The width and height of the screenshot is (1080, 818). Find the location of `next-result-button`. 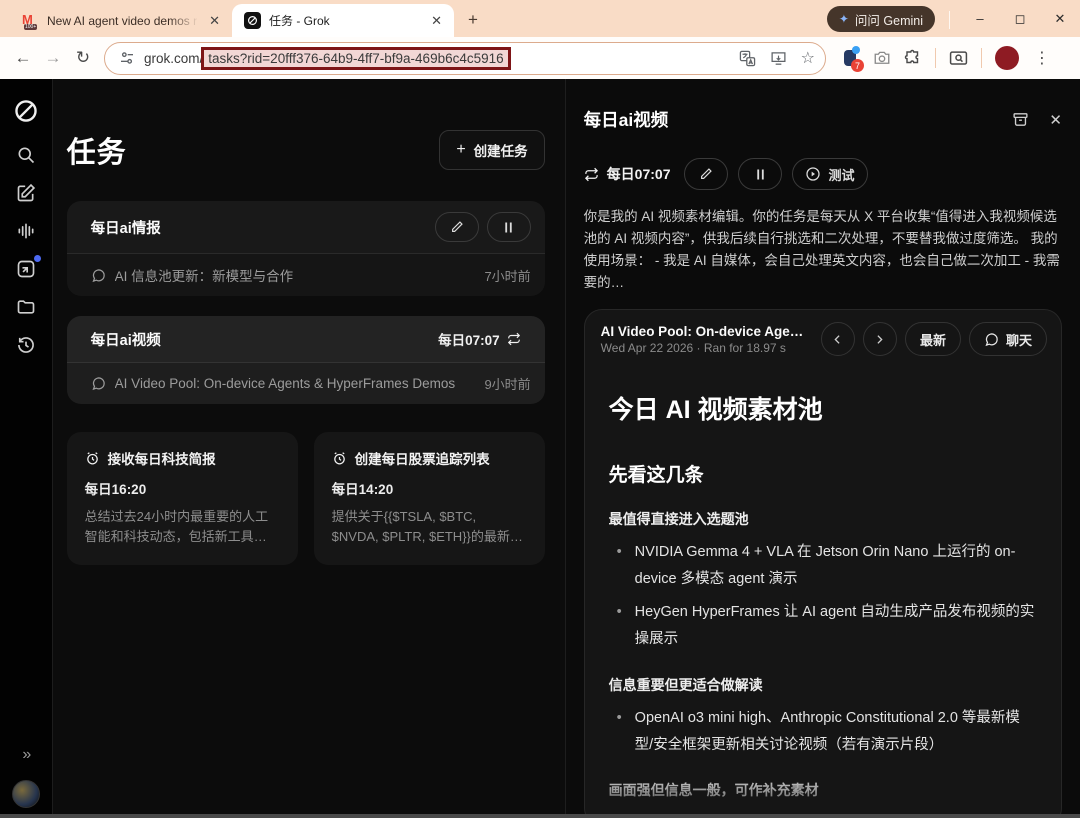

next-result-button is located at coordinates (879, 339).